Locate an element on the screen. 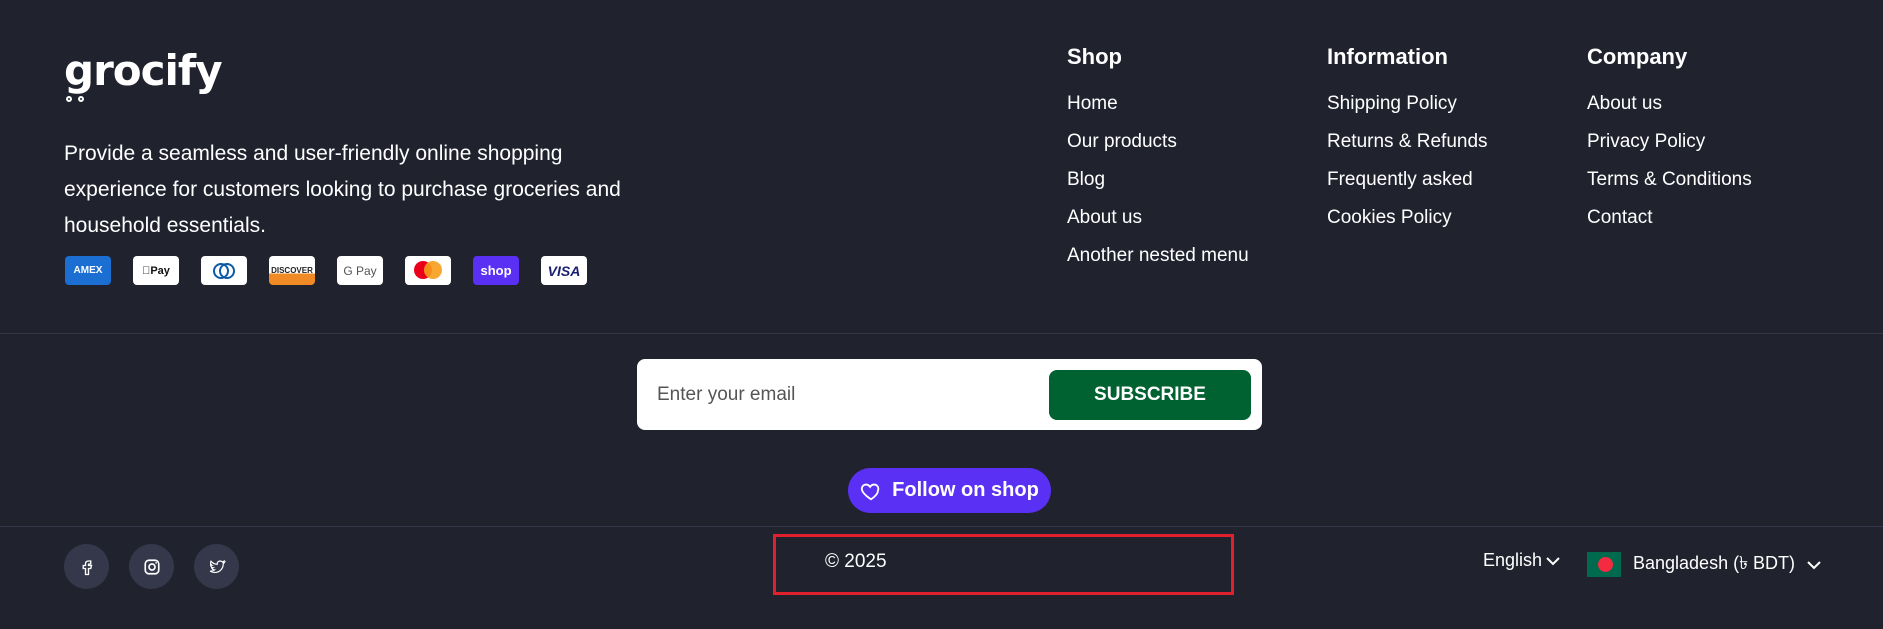 This screenshot has width=1883, height=629. shop-link-blog: Blog is located at coordinates (1158, 180).